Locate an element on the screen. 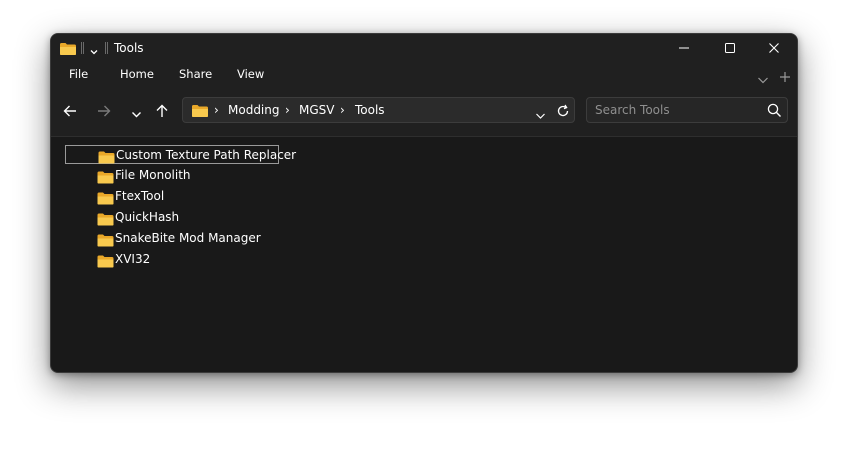  file-name: File Monolith is located at coordinates (153, 175).